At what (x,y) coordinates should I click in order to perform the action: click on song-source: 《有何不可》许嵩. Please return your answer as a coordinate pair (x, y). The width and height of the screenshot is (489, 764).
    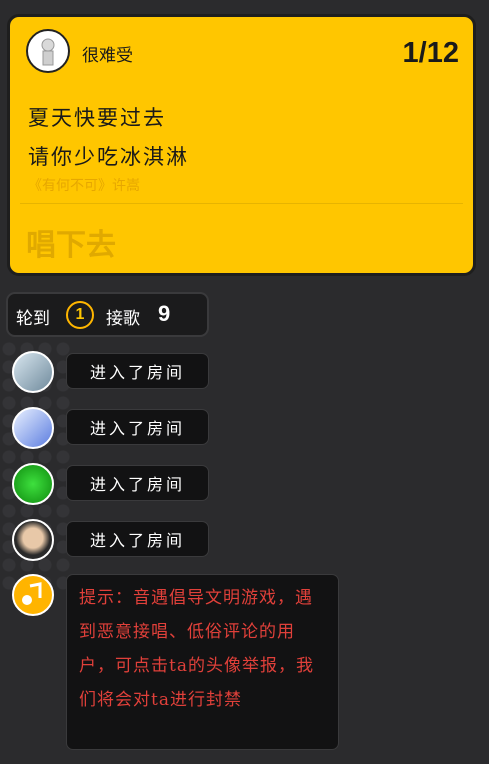
    Looking at the image, I should click on (84, 186).